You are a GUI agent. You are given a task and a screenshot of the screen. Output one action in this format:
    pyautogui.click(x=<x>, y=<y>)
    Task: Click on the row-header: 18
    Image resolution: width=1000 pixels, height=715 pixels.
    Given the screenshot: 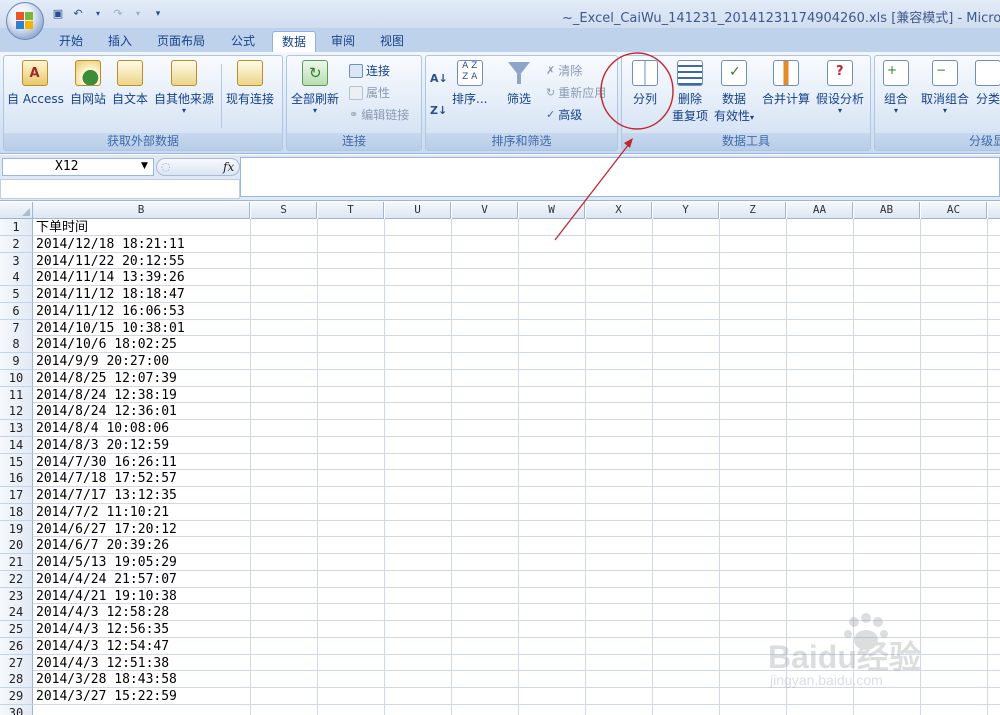 What is the action you would take?
    pyautogui.click(x=16, y=512)
    